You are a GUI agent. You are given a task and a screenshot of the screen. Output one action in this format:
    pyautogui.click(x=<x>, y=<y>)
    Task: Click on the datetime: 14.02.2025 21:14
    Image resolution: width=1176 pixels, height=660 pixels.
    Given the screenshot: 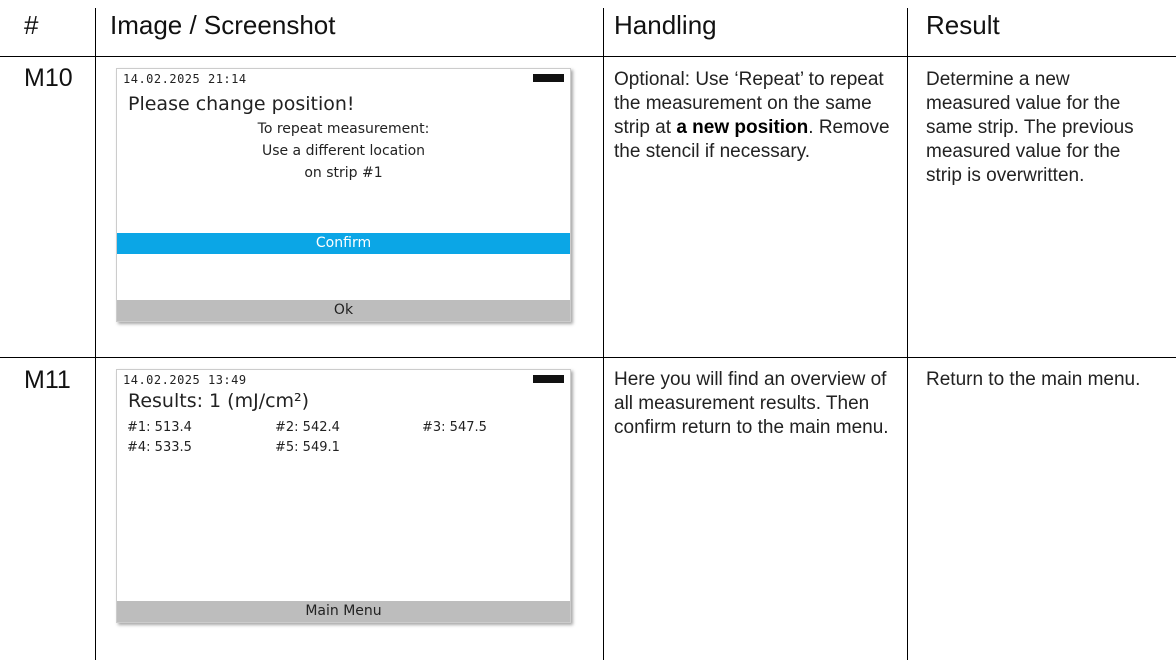 What is the action you would take?
    pyautogui.click(x=185, y=79)
    